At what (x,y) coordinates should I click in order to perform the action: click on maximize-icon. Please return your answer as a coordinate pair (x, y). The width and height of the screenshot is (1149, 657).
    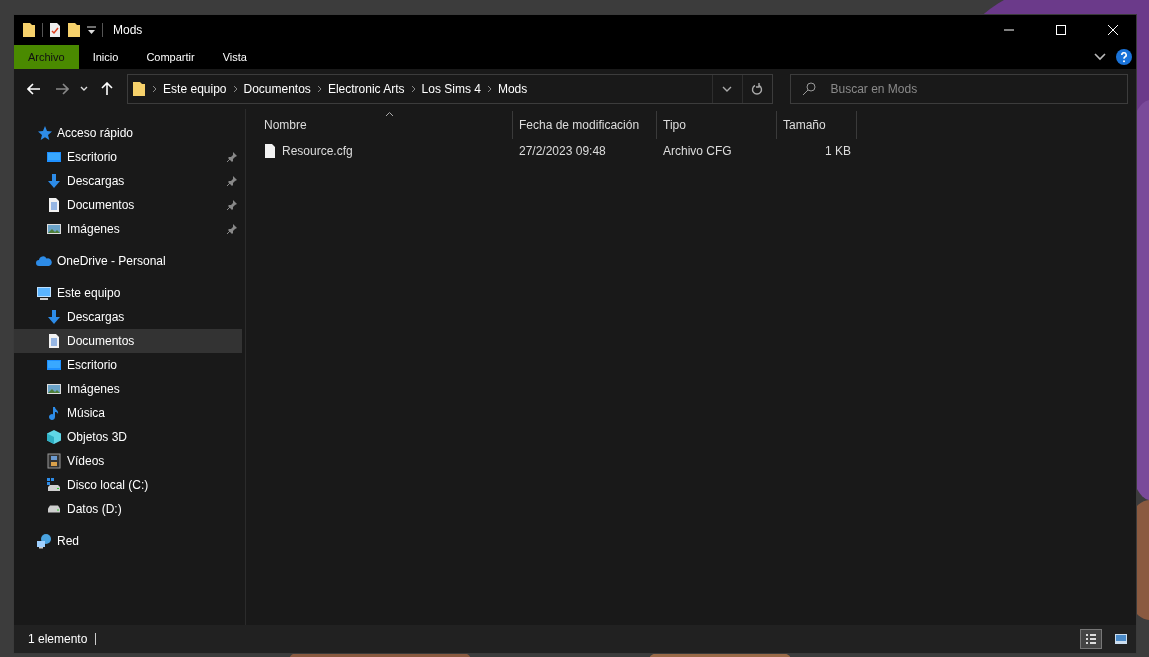
    Looking at the image, I should click on (1061, 30).